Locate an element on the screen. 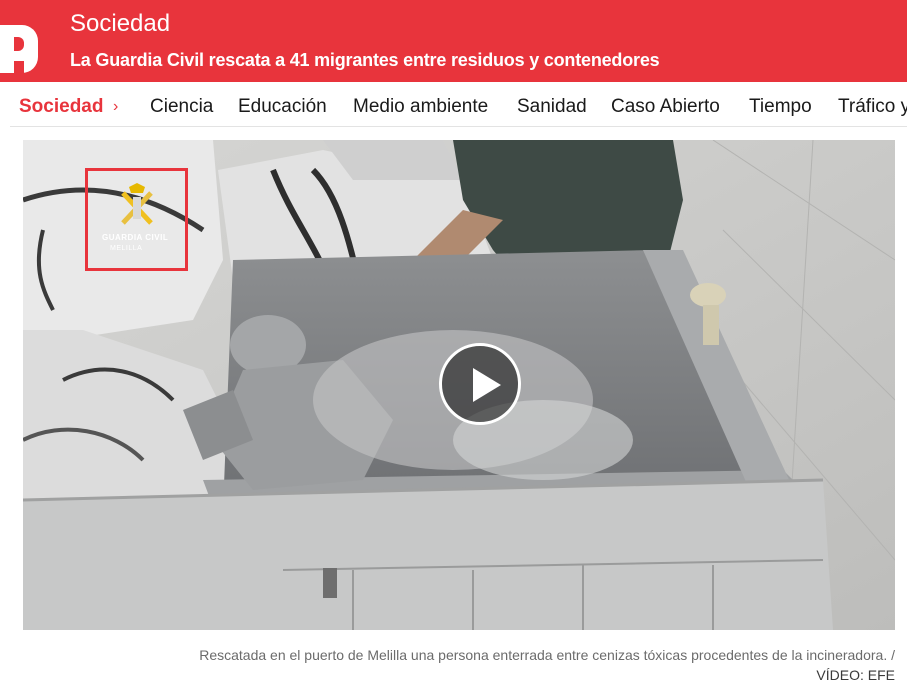 This screenshot has width=907, height=696. guardia-civil-watermark: GUARDIA CIVIL MELILLA is located at coordinates (136, 219).